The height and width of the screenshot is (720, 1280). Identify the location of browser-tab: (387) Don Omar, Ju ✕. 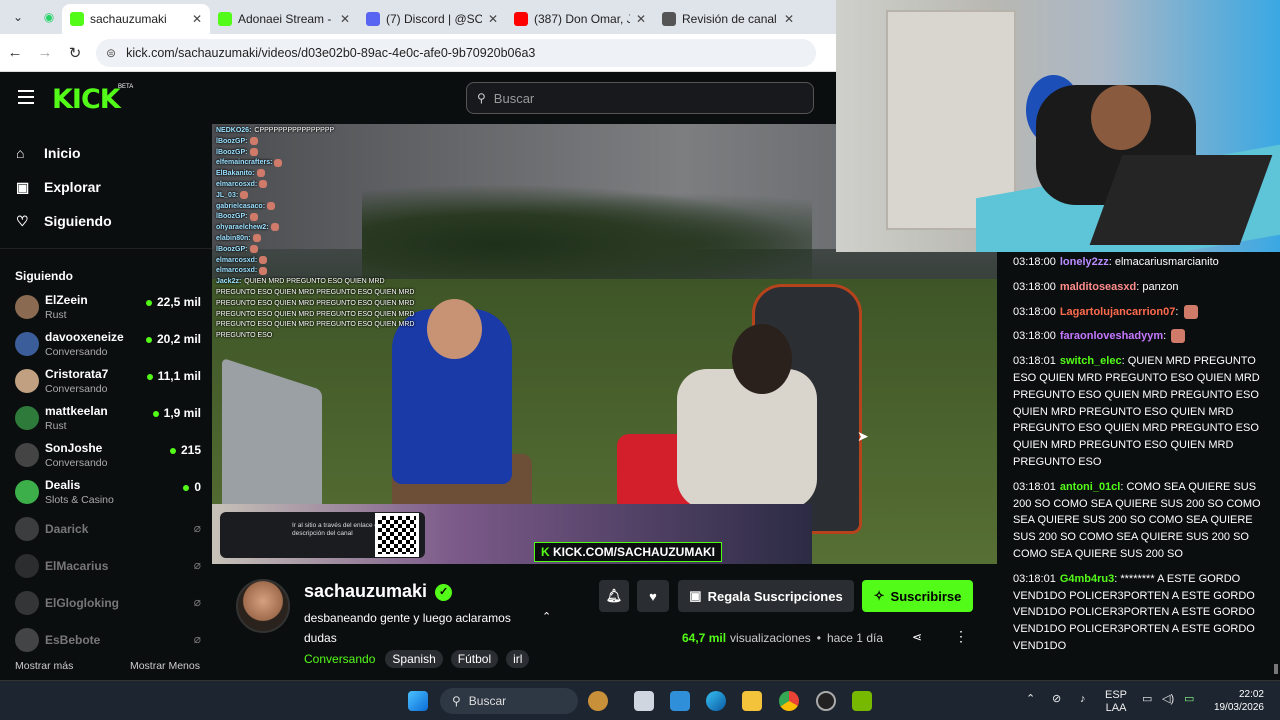
(580, 19).